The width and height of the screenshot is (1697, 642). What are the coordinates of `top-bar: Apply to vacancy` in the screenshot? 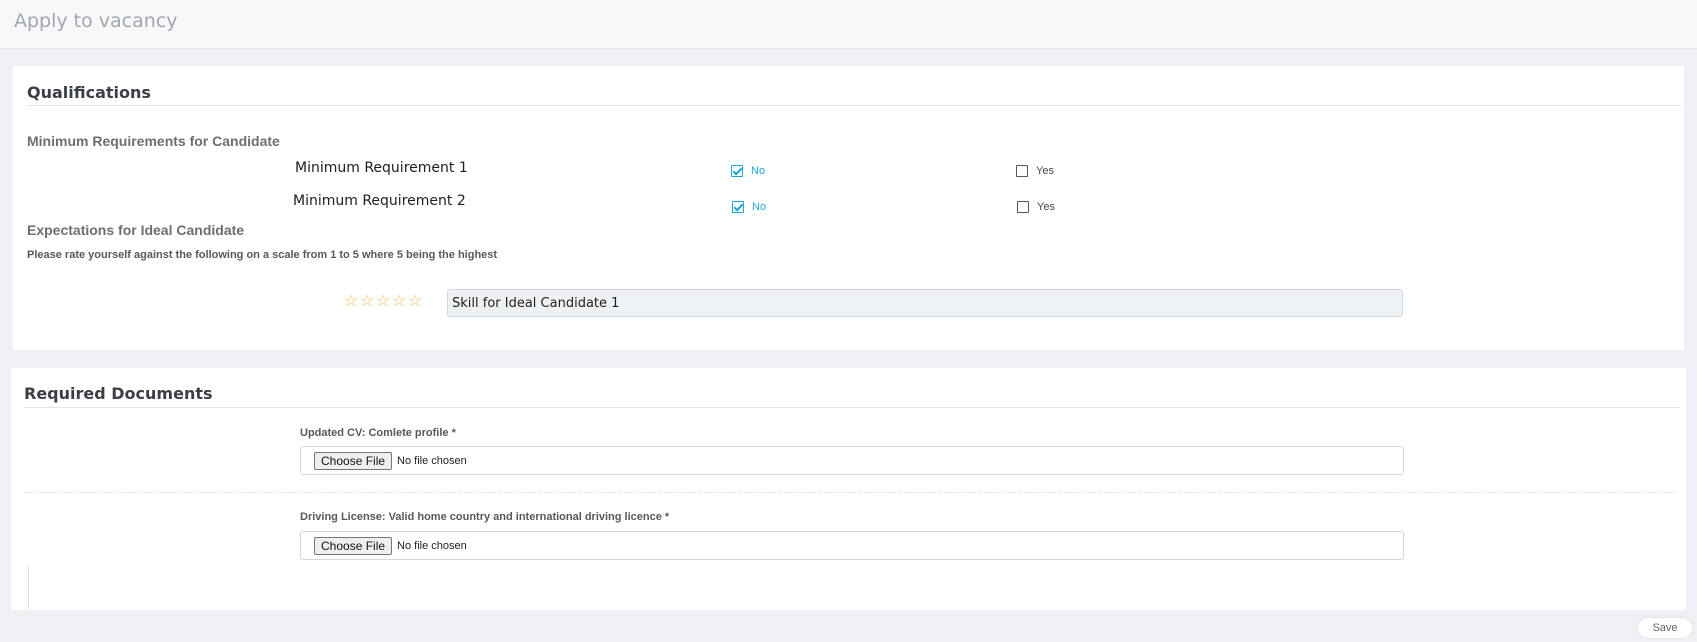 It's located at (848, 24).